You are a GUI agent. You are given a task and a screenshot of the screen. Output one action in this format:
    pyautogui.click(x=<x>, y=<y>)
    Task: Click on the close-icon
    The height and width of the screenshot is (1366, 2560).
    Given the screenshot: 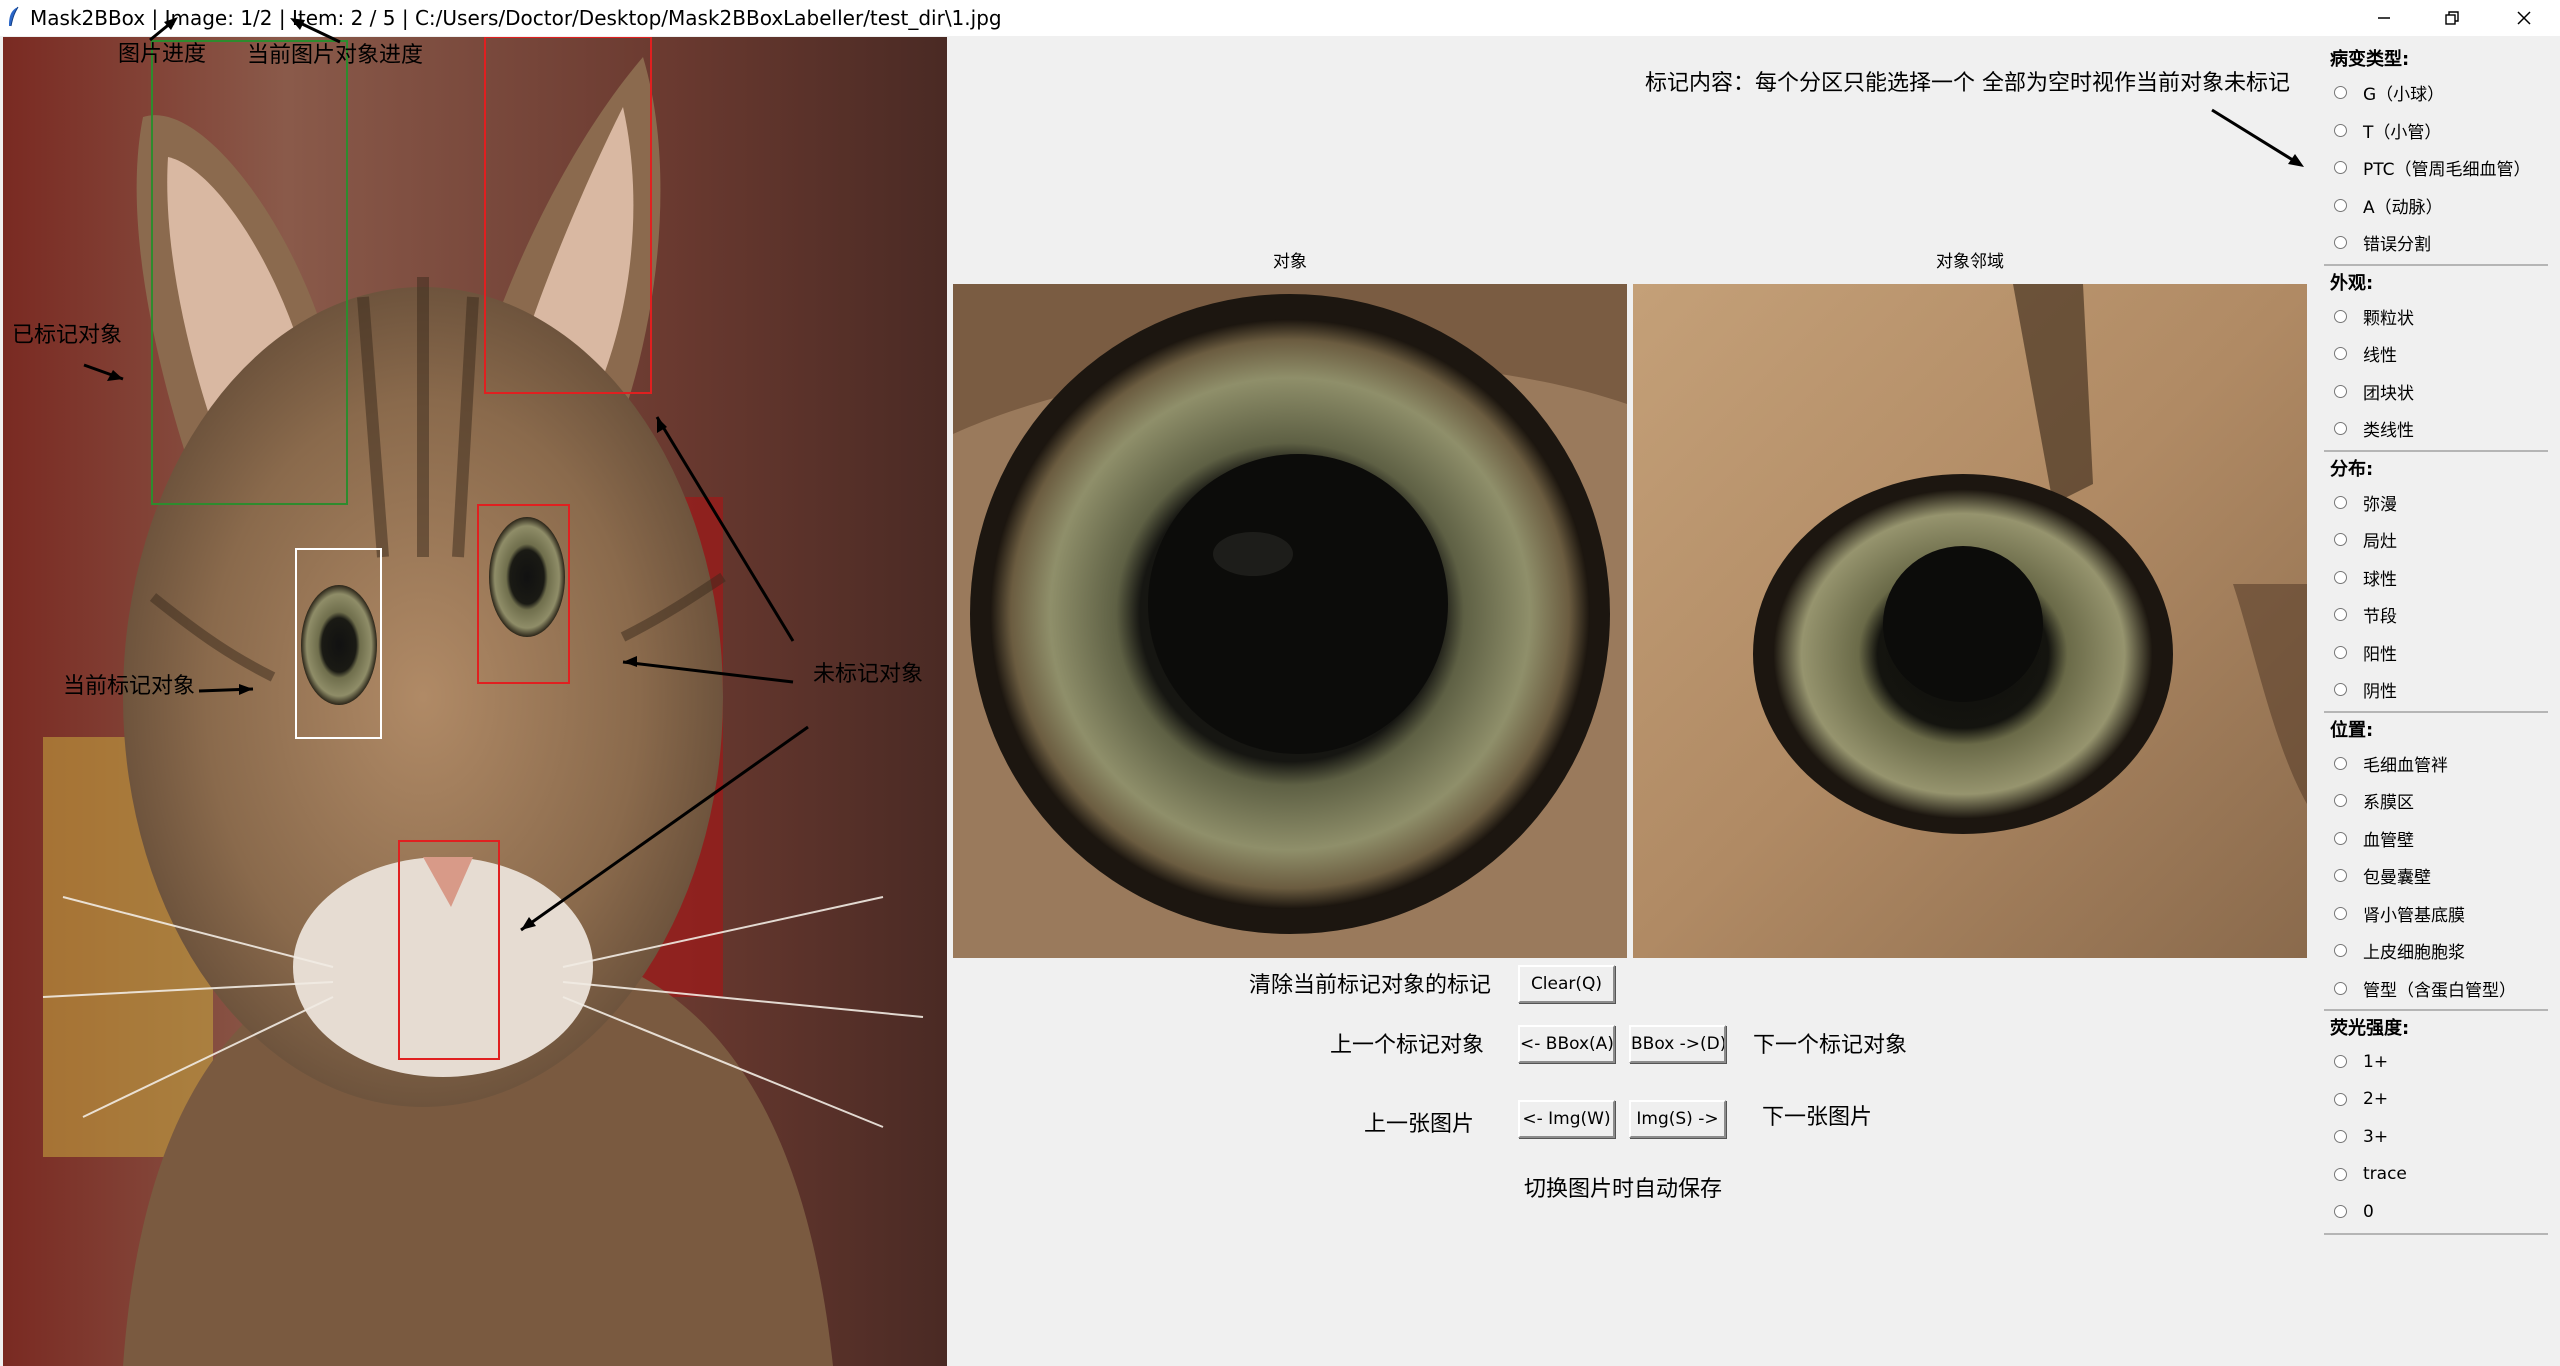 What is the action you would take?
    pyautogui.click(x=2524, y=18)
    